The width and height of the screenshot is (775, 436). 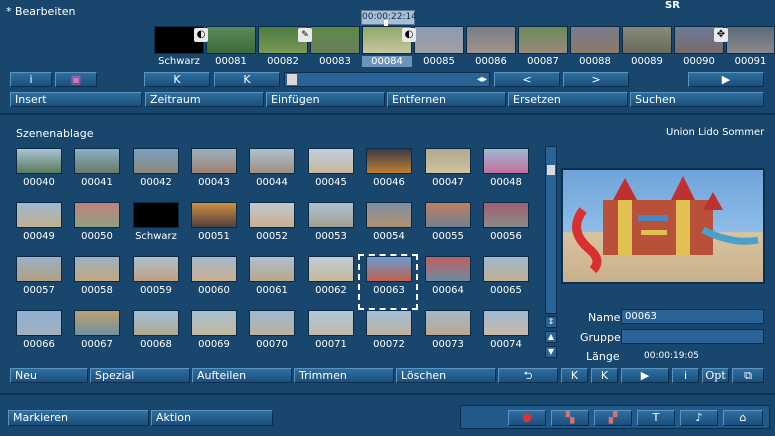 I want to click on picture-icon: ▣, so click(x=76, y=79).